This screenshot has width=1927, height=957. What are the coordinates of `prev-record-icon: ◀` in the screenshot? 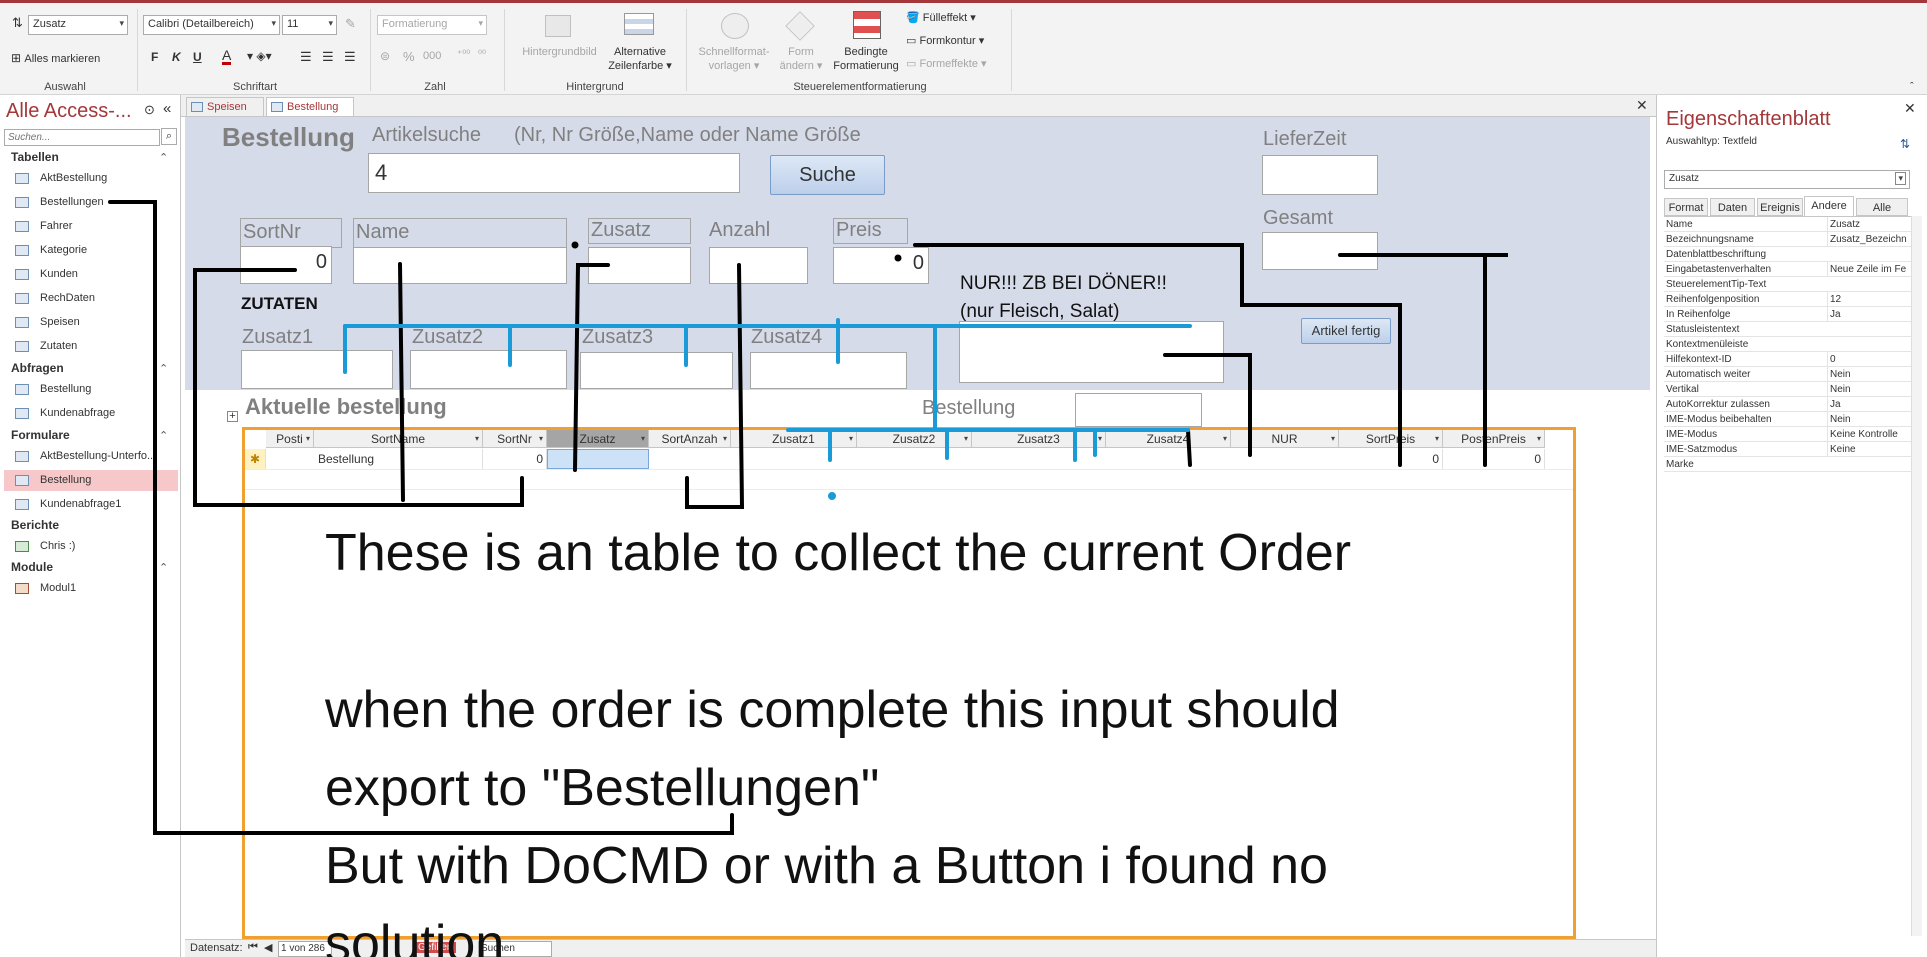 It's located at (268, 947).